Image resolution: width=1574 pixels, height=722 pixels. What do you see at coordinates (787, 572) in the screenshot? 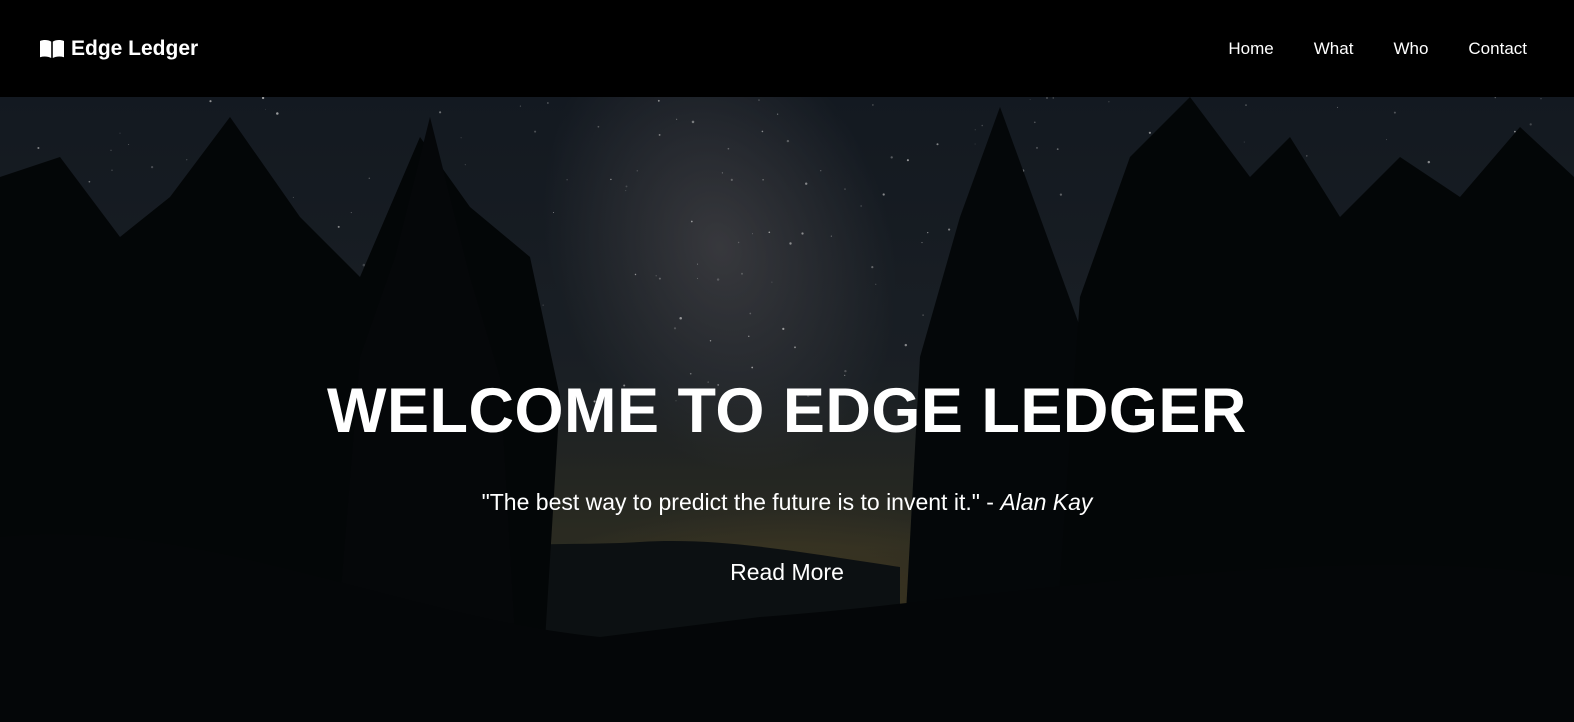
I see `read-more-button: Read More` at bounding box center [787, 572].